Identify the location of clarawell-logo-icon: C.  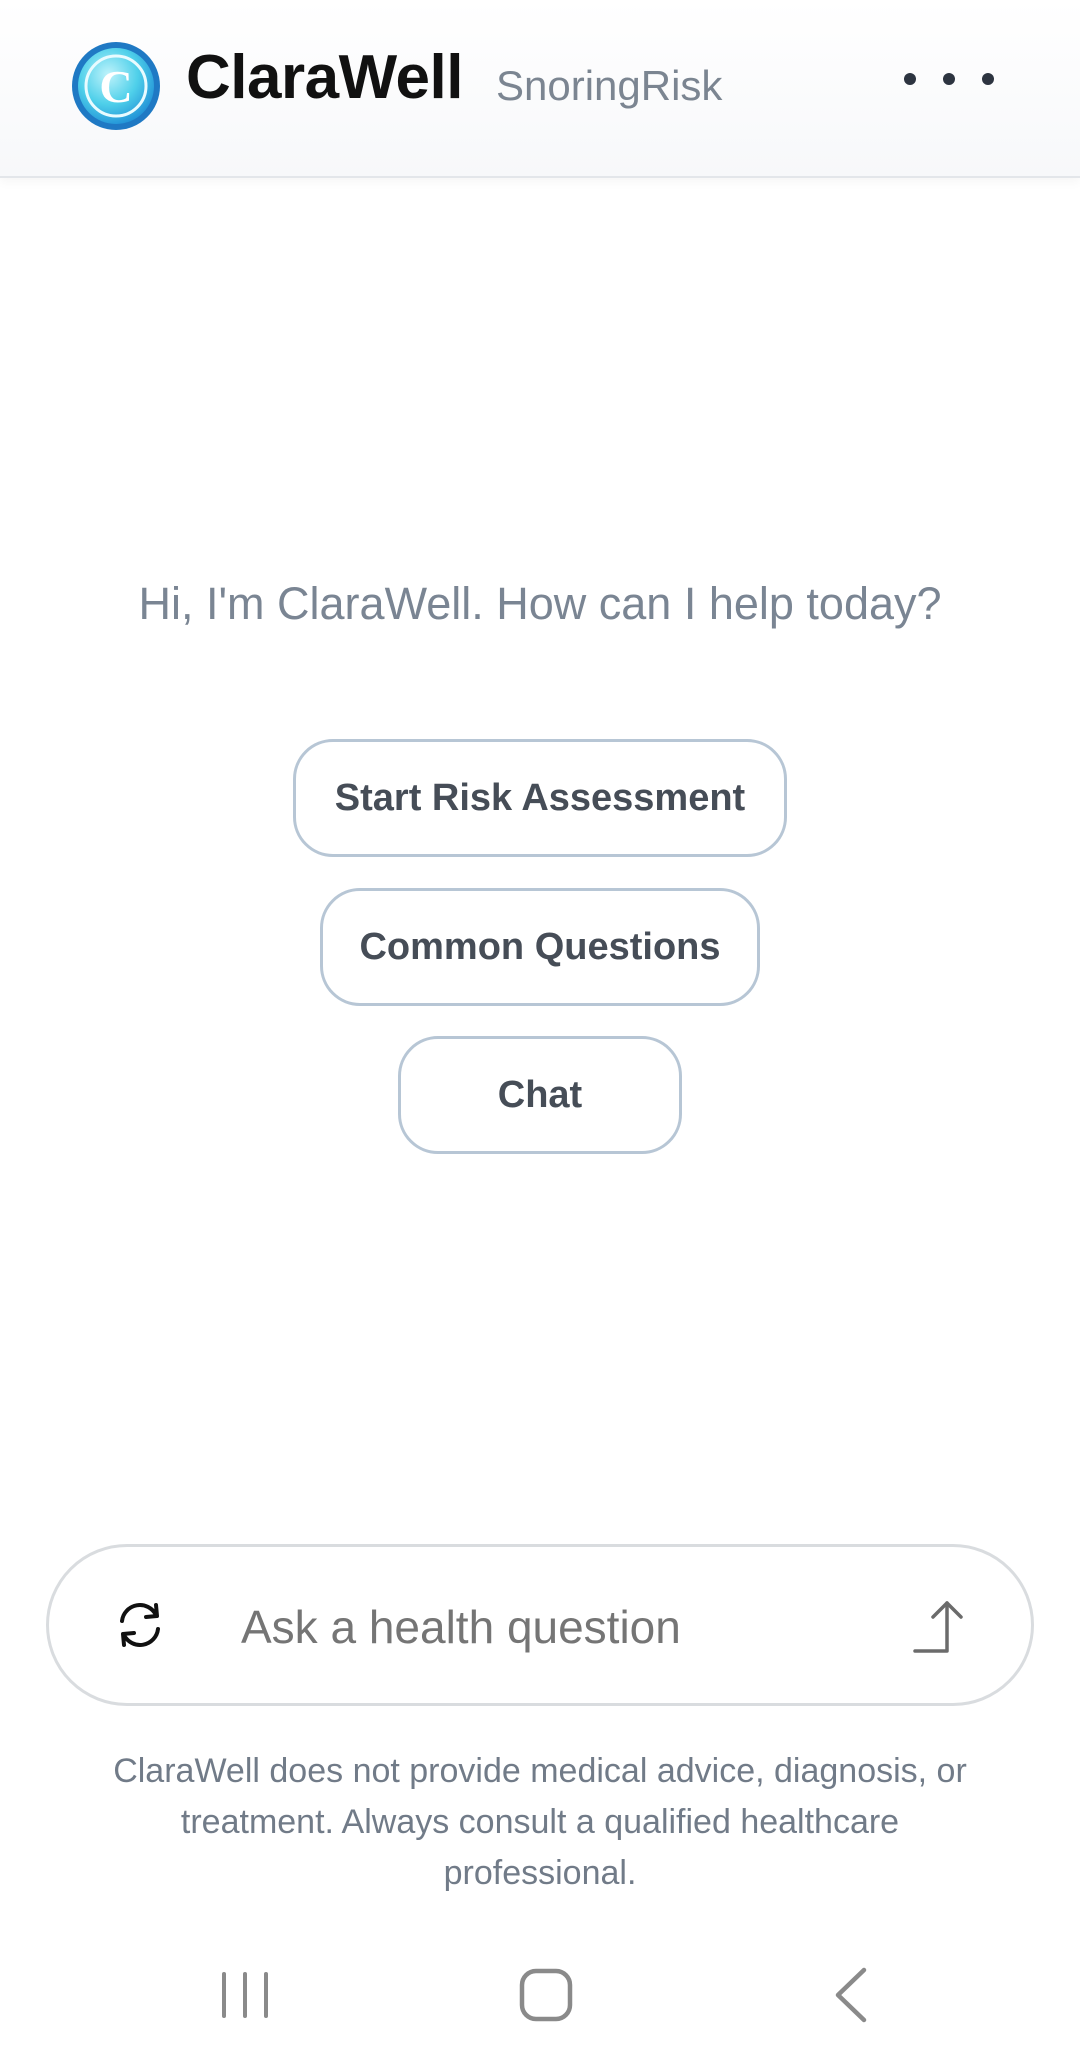
(116, 86).